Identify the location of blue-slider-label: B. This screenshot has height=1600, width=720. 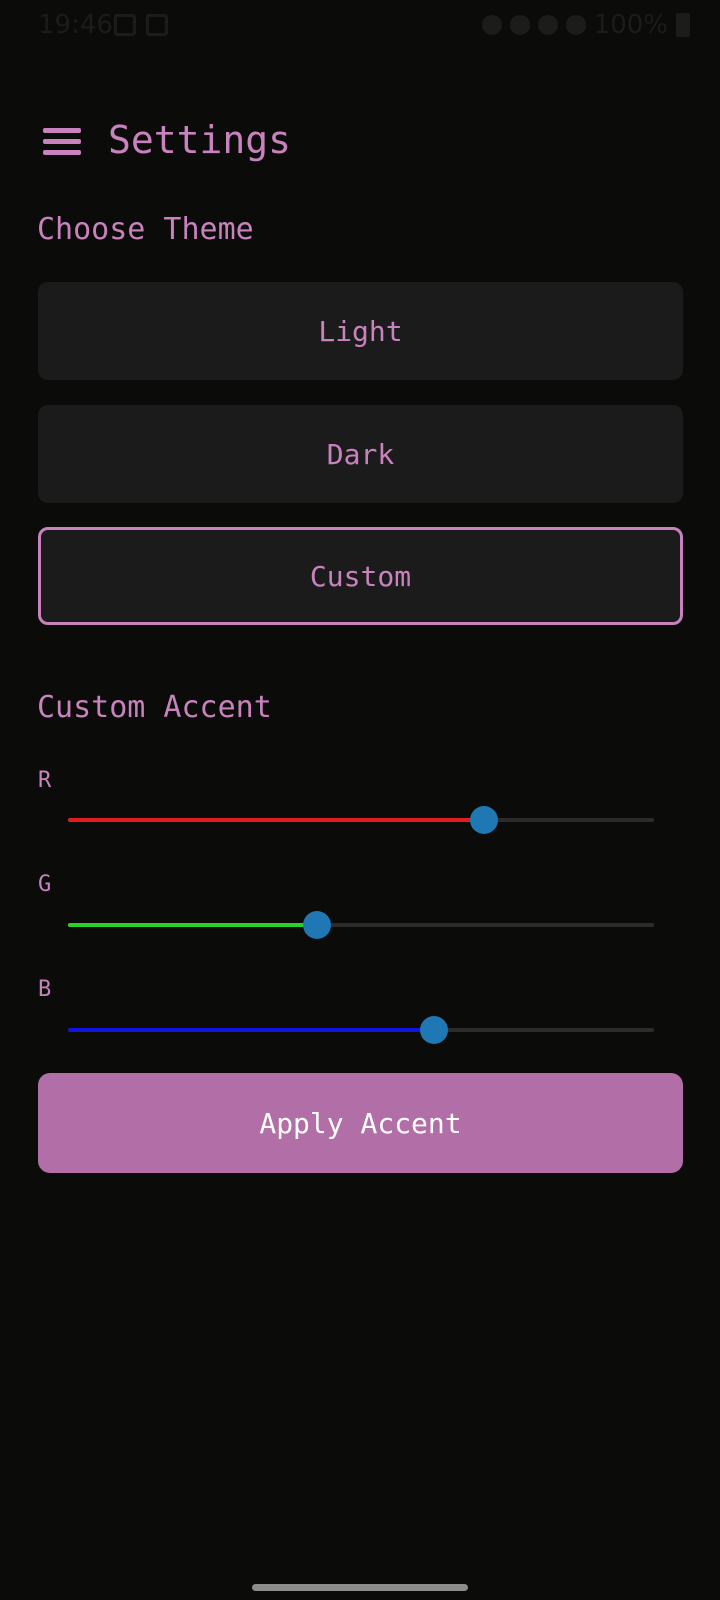
(45, 989).